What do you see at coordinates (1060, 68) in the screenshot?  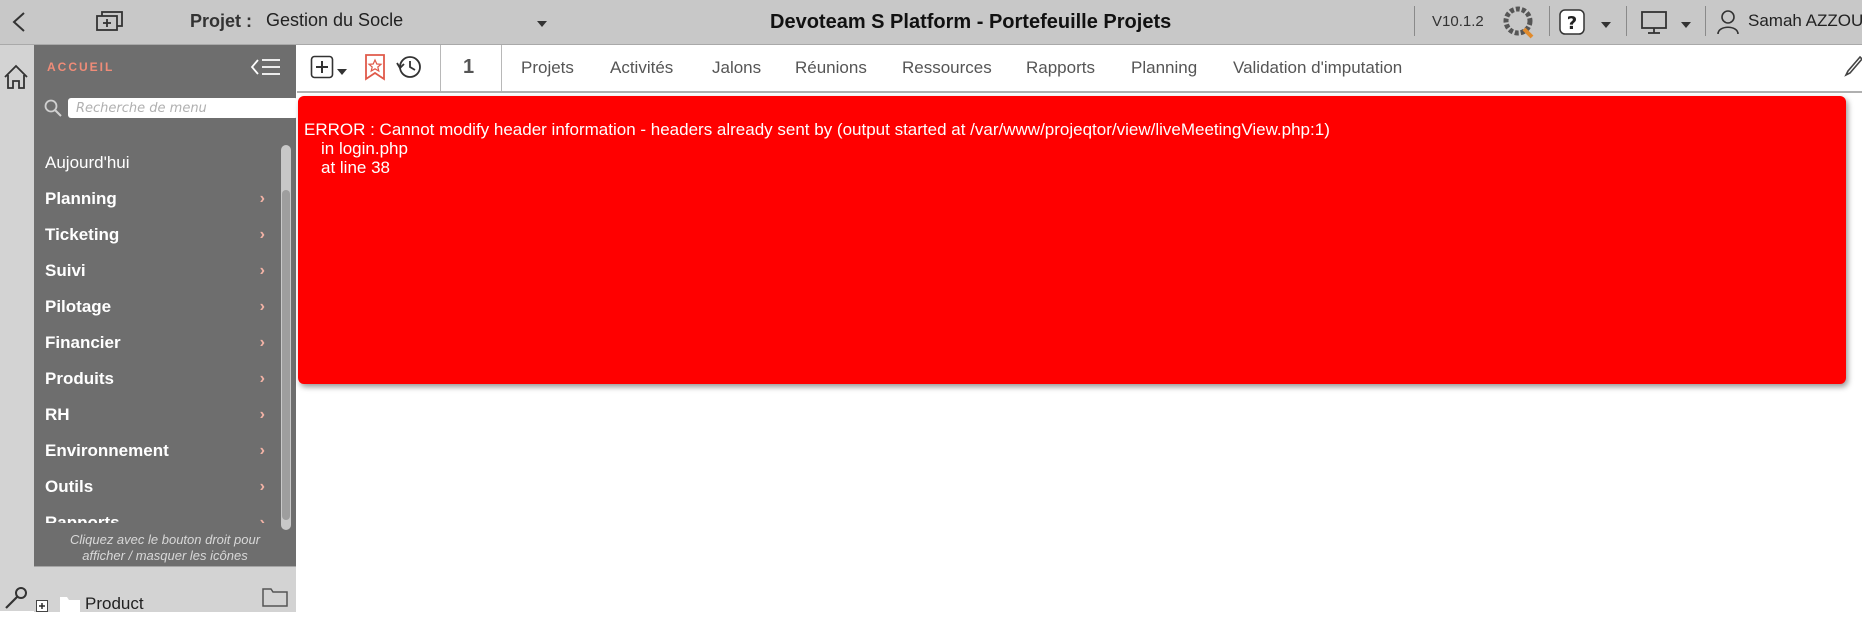 I see `nav-rapports: Rapports` at bounding box center [1060, 68].